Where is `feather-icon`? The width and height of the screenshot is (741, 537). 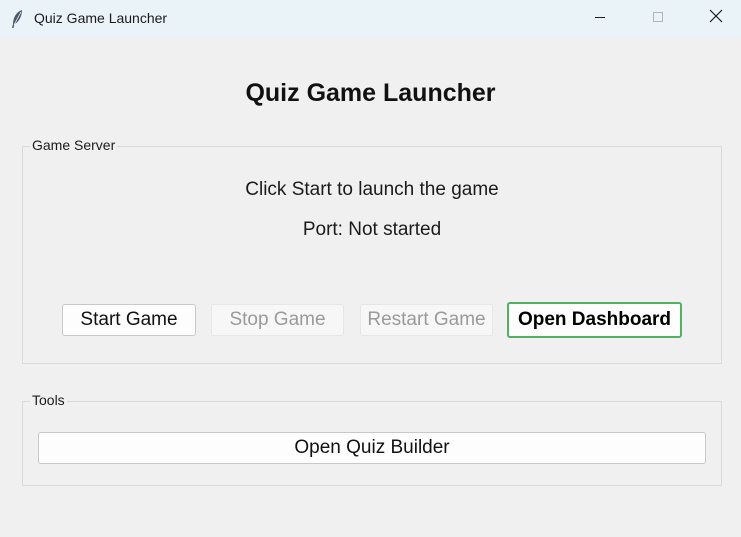
feather-icon is located at coordinates (17, 19).